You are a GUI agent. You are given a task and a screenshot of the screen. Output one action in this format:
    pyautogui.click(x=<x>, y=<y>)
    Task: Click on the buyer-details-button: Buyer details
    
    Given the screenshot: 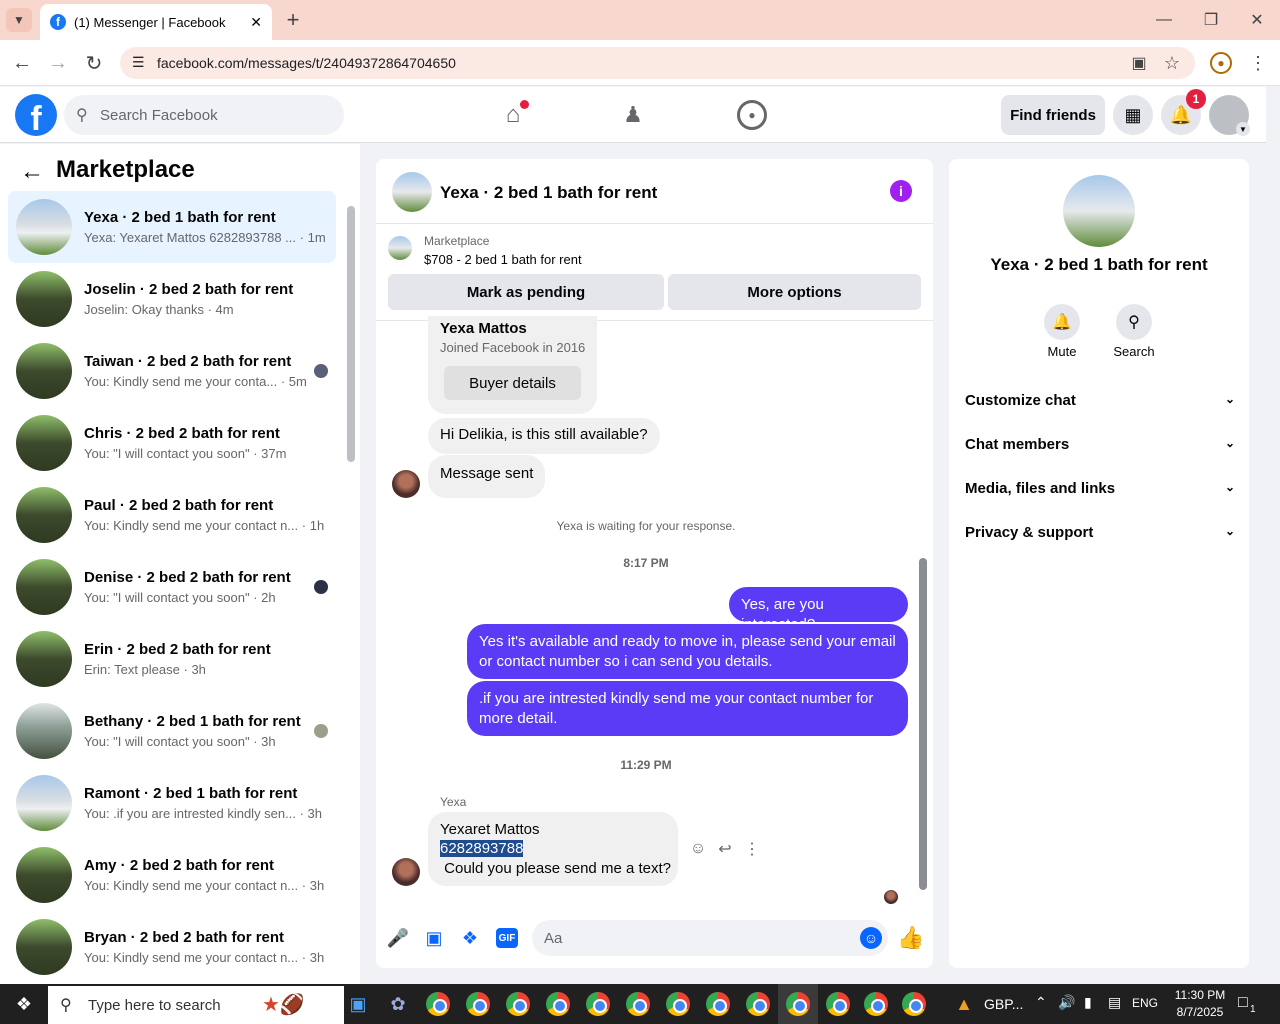 What is the action you would take?
    pyautogui.click(x=512, y=383)
    